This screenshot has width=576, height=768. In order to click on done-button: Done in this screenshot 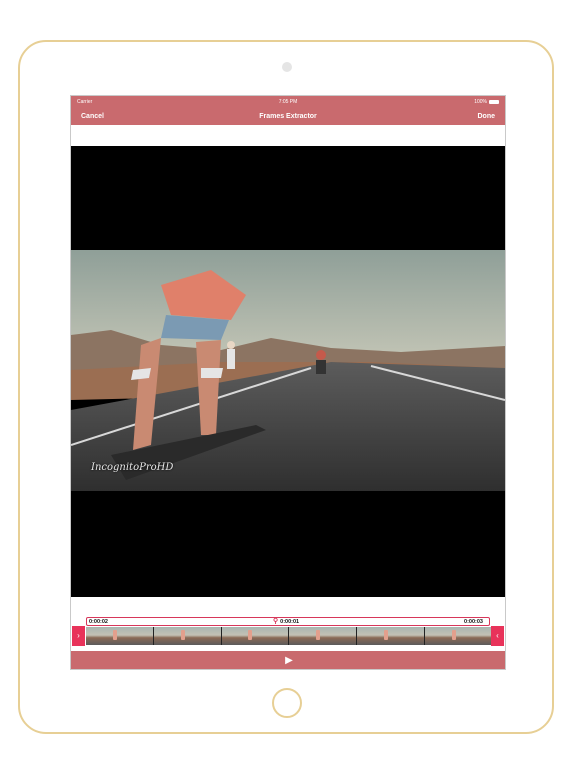, I will do `click(487, 116)`.